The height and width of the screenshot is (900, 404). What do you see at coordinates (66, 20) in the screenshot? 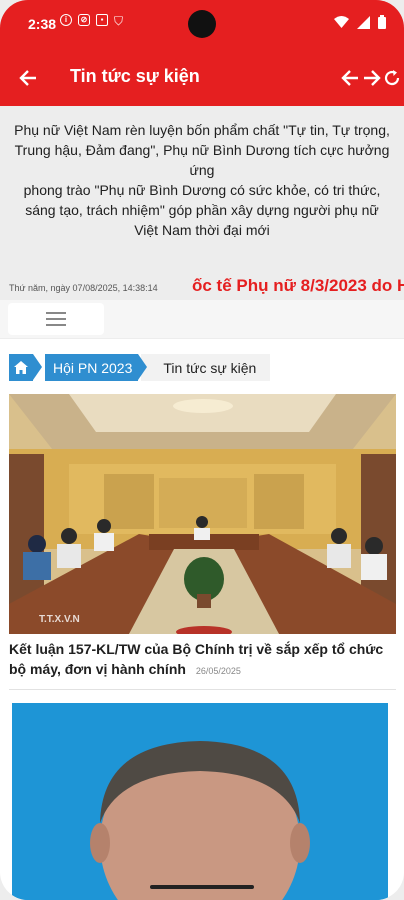
I see `info-circle-icon: i` at bounding box center [66, 20].